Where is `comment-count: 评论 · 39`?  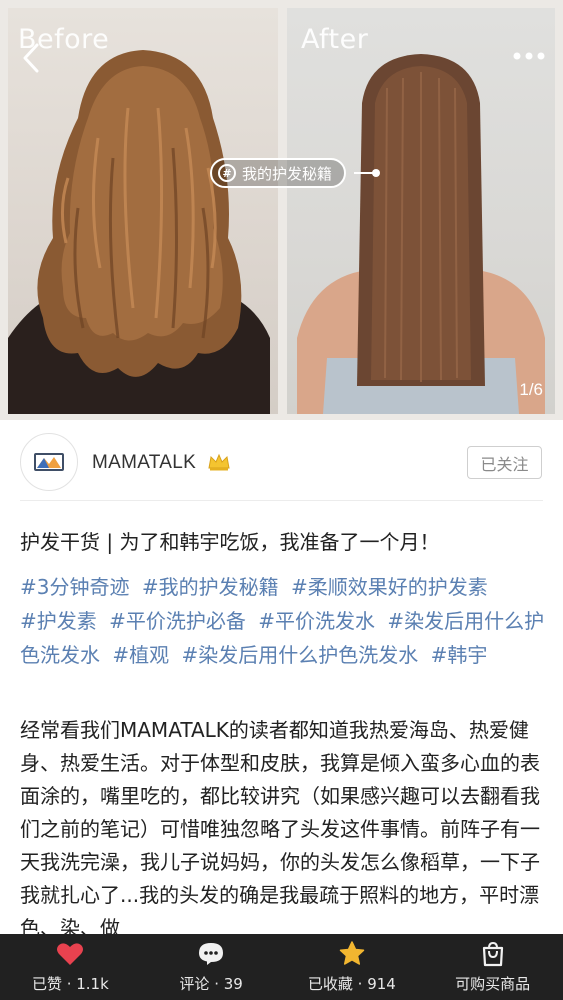 comment-count: 评论 · 39 is located at coordinates (211, 983).